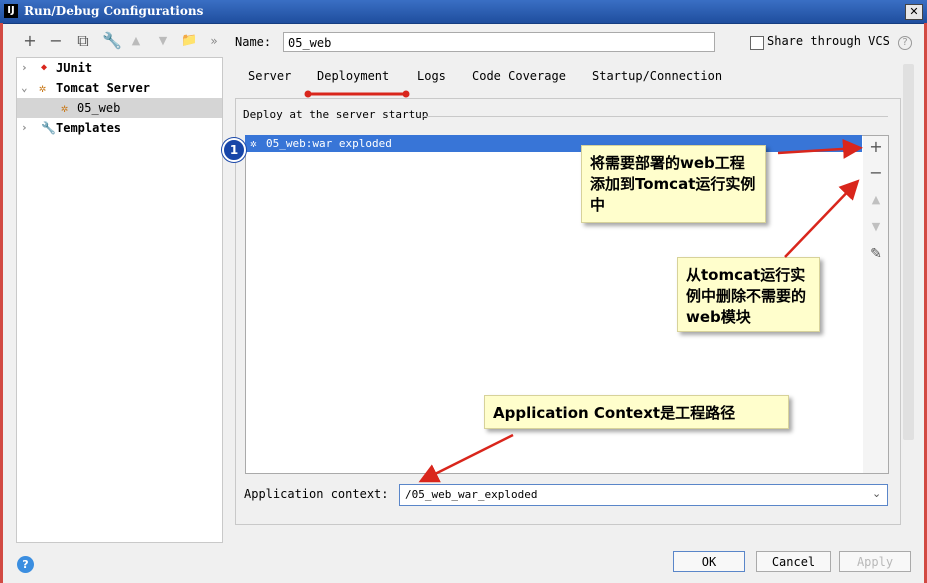 This screenshot has width=927, height=583. I want to click on move-up-artifact-button: ▲, so click(876, 200).